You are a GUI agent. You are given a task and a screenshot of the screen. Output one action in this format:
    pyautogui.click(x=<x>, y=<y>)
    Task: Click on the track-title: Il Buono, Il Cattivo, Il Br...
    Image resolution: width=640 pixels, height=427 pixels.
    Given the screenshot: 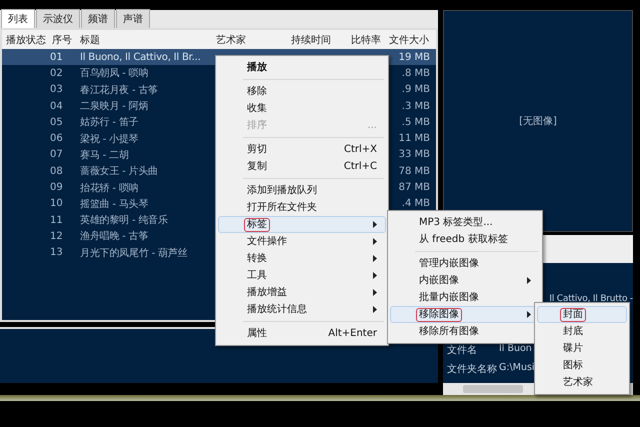 What is the action you would take?
    pyautogui.click(x=140, y=57)
    